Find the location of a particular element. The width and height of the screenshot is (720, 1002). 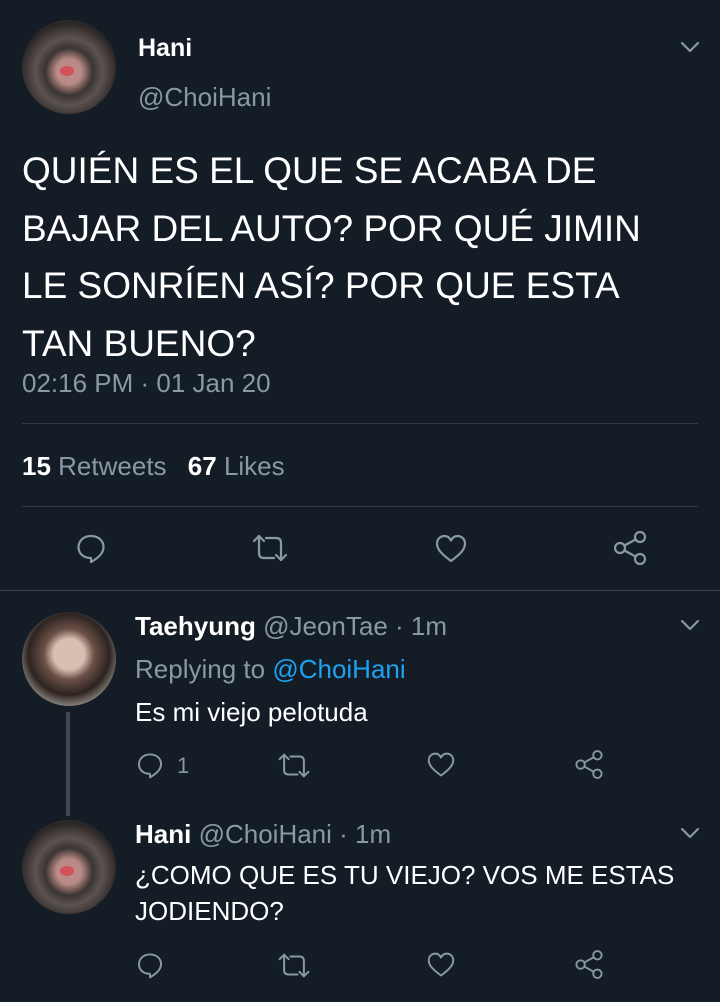

author-handle: @JeonTae is located at coordinates (325, 626).